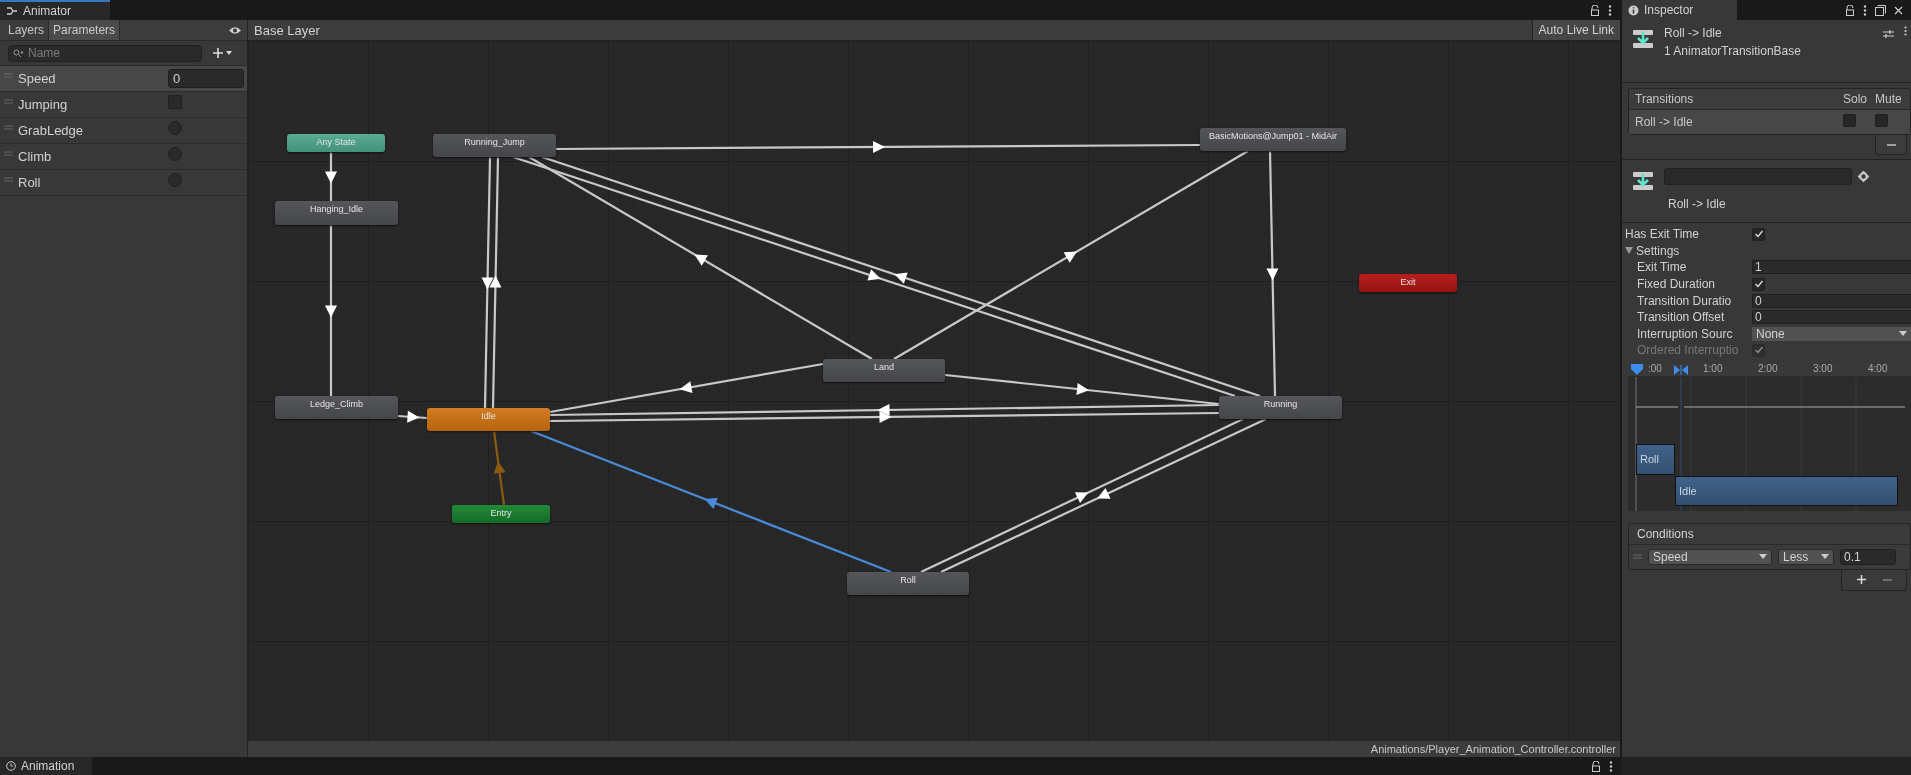 The height and width of the screenshot is (775, 1911). Describe the element at coordinates (1856, 99) in the screenshot. I see `column-header: Solo` at that location.